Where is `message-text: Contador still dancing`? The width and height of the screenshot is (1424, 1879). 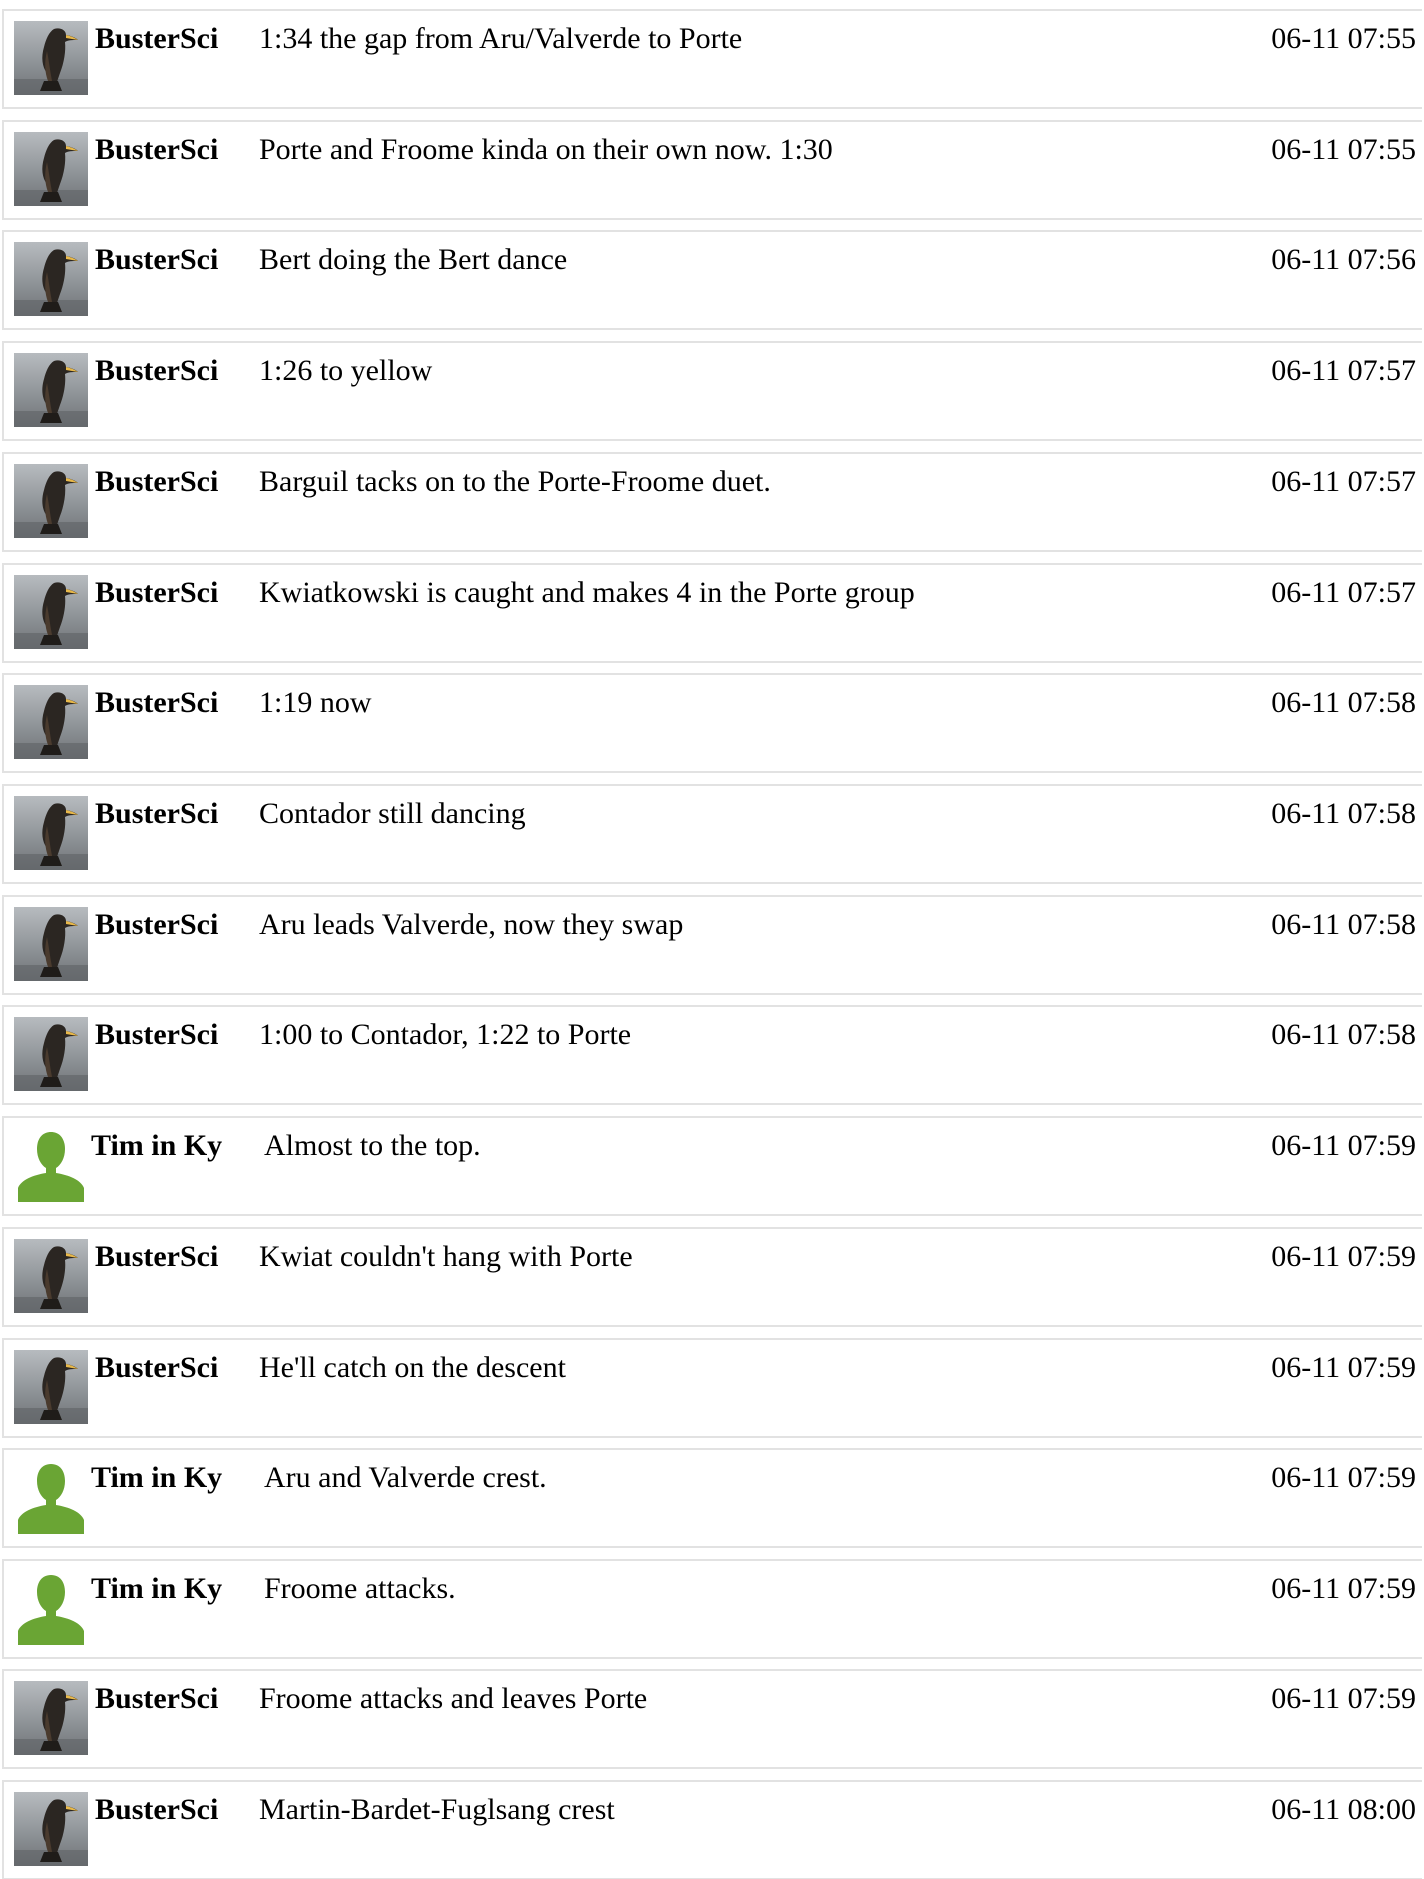 message-text: Contador still dancing is located at coordinates (392, 813).